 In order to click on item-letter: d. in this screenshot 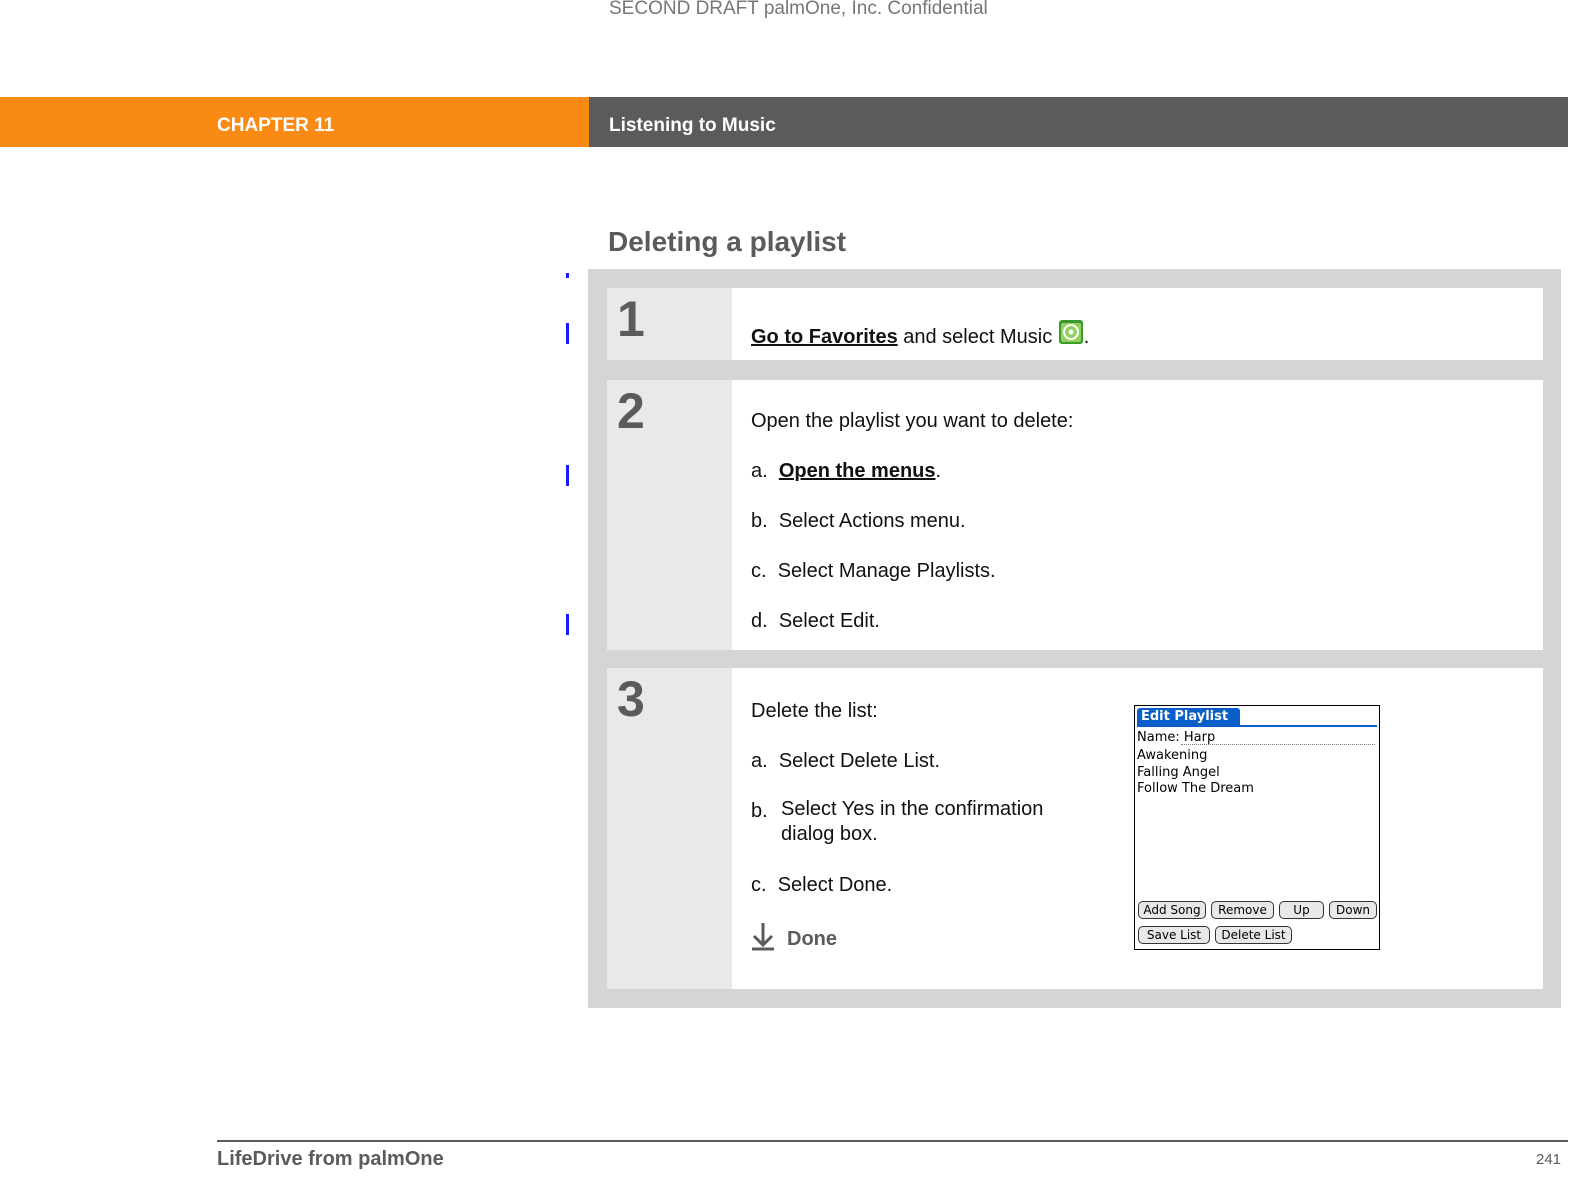, I will do `click(759, 621)`.